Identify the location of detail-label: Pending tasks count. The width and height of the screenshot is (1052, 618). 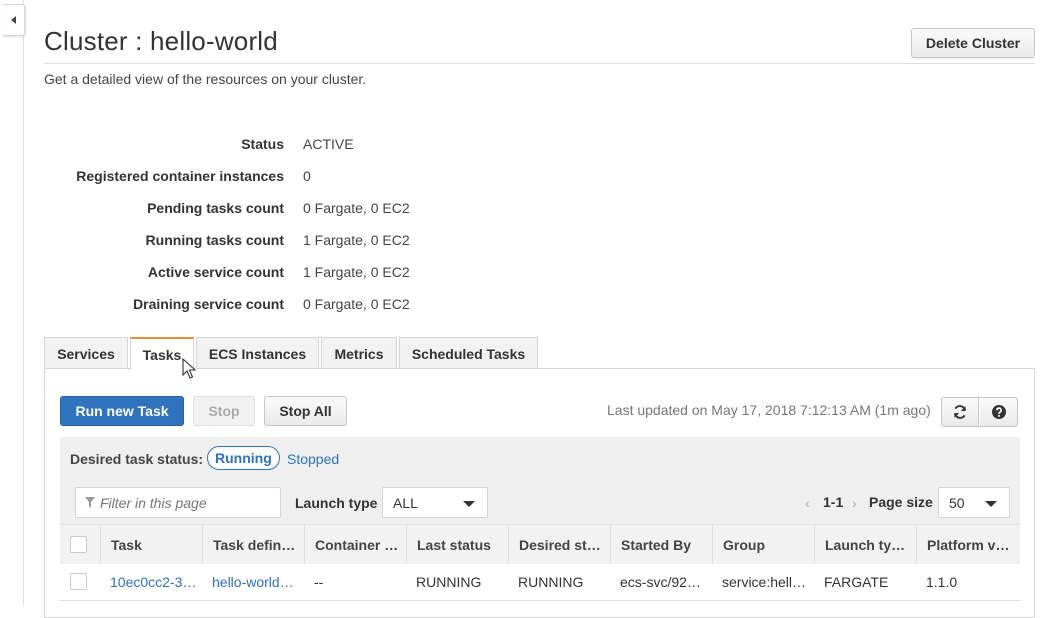
(215, 208).